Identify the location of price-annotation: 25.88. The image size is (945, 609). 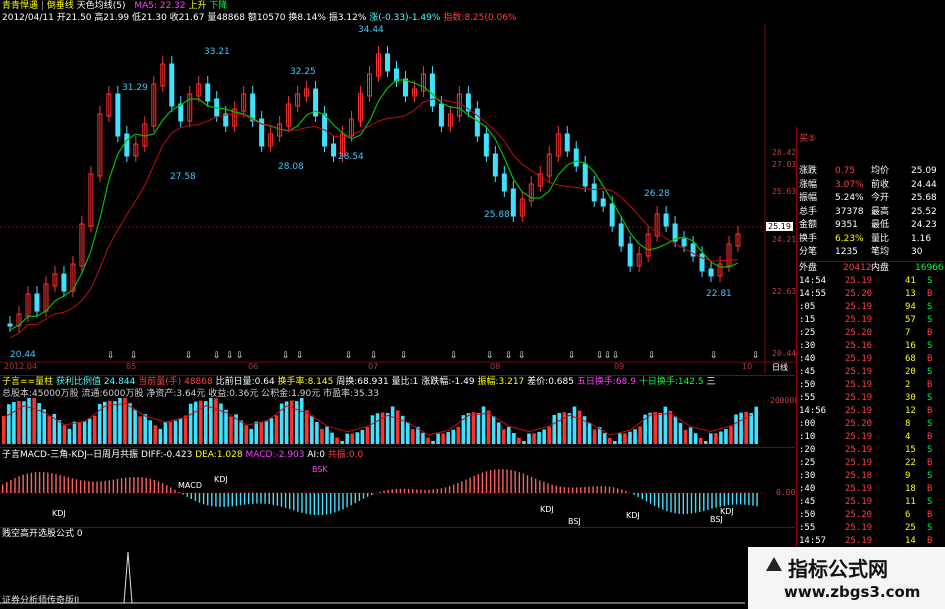
(497, 215).